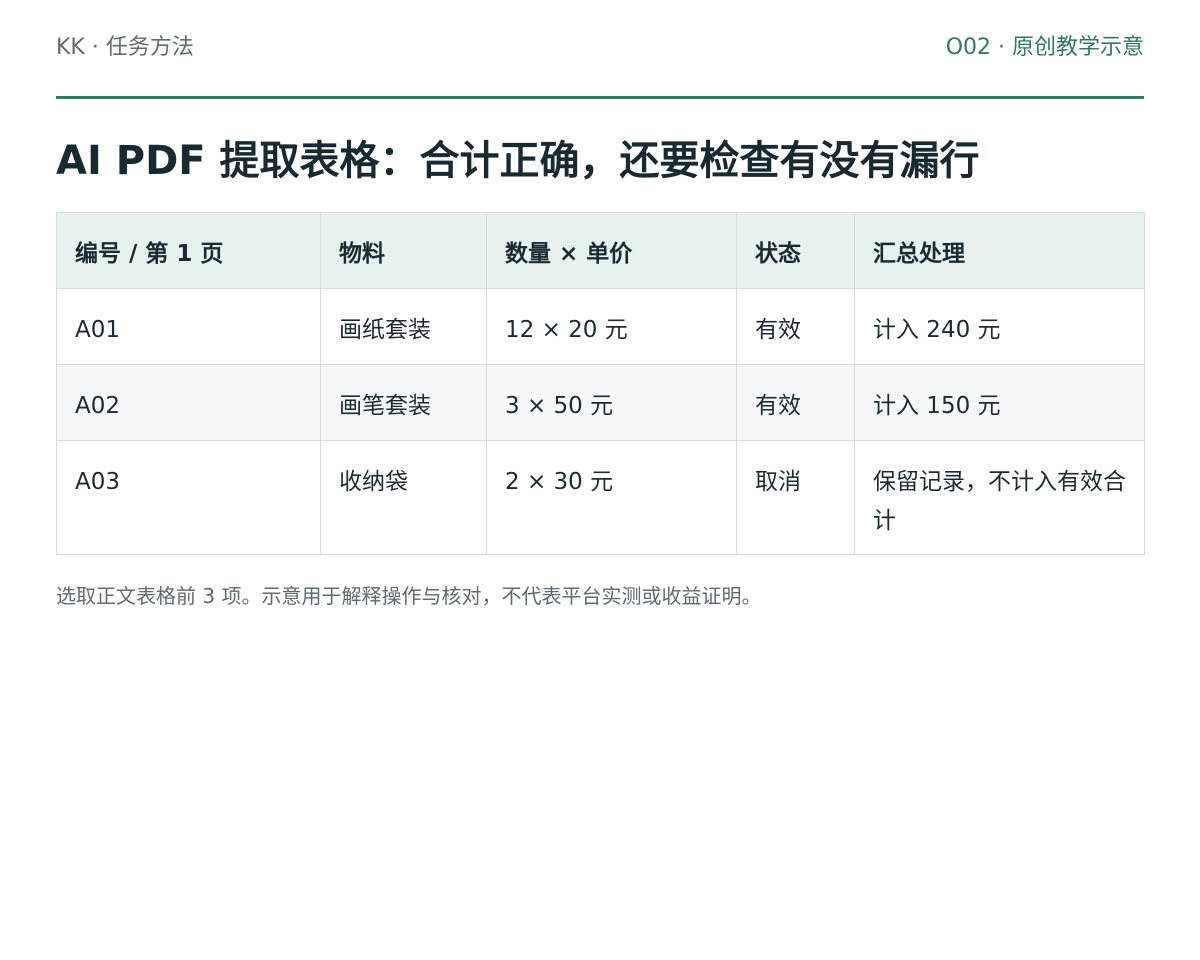 The image size is (1200, 960). I want to click on cell-qty-price: 3 × 50 元, so click(611, 402).